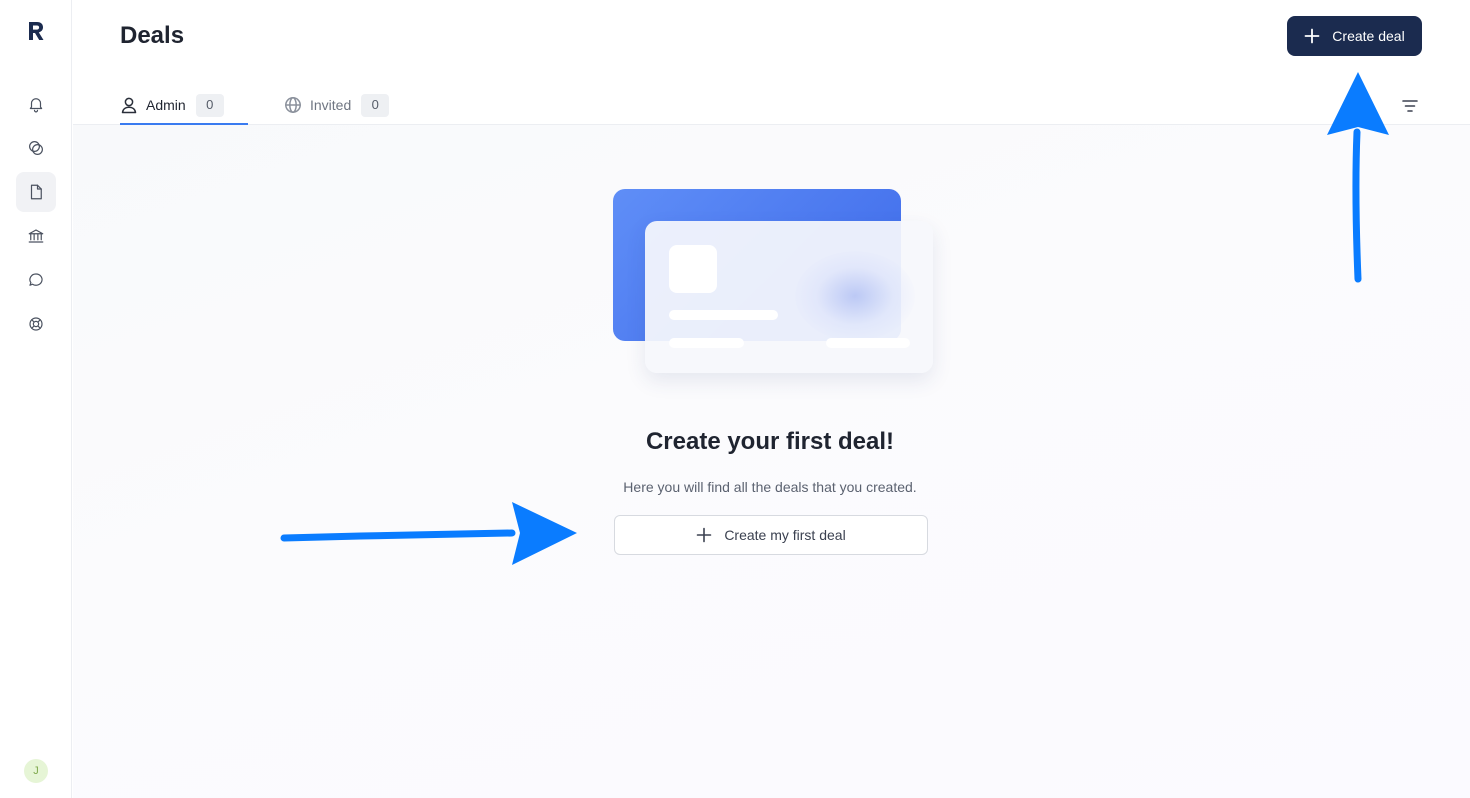 Image resolution: width=1470 pixels, height=798 pixels. I want to click on sidebar-item-bank, so click(36, 236).